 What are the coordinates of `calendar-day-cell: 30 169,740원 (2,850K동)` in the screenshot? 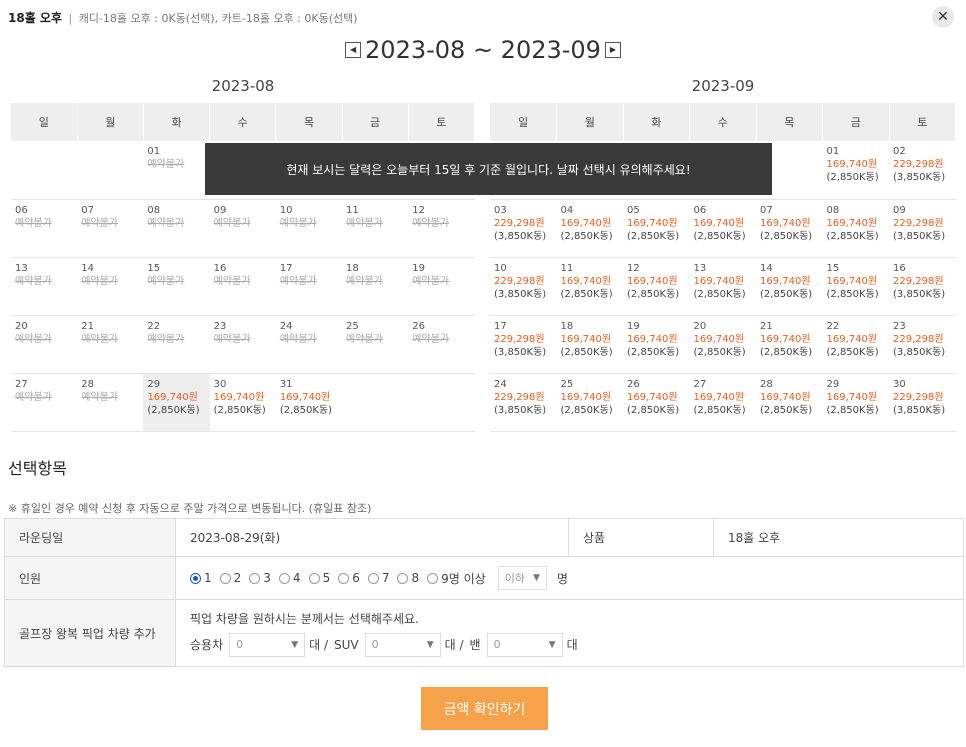 It's located at (242, 402).